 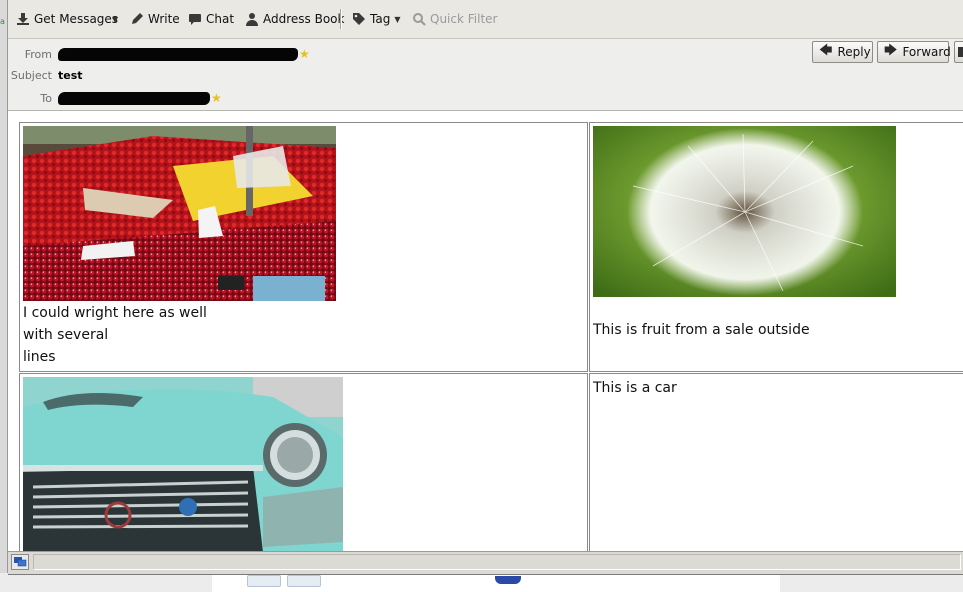 I want to click on car-photo, so click(x=183, y=464).